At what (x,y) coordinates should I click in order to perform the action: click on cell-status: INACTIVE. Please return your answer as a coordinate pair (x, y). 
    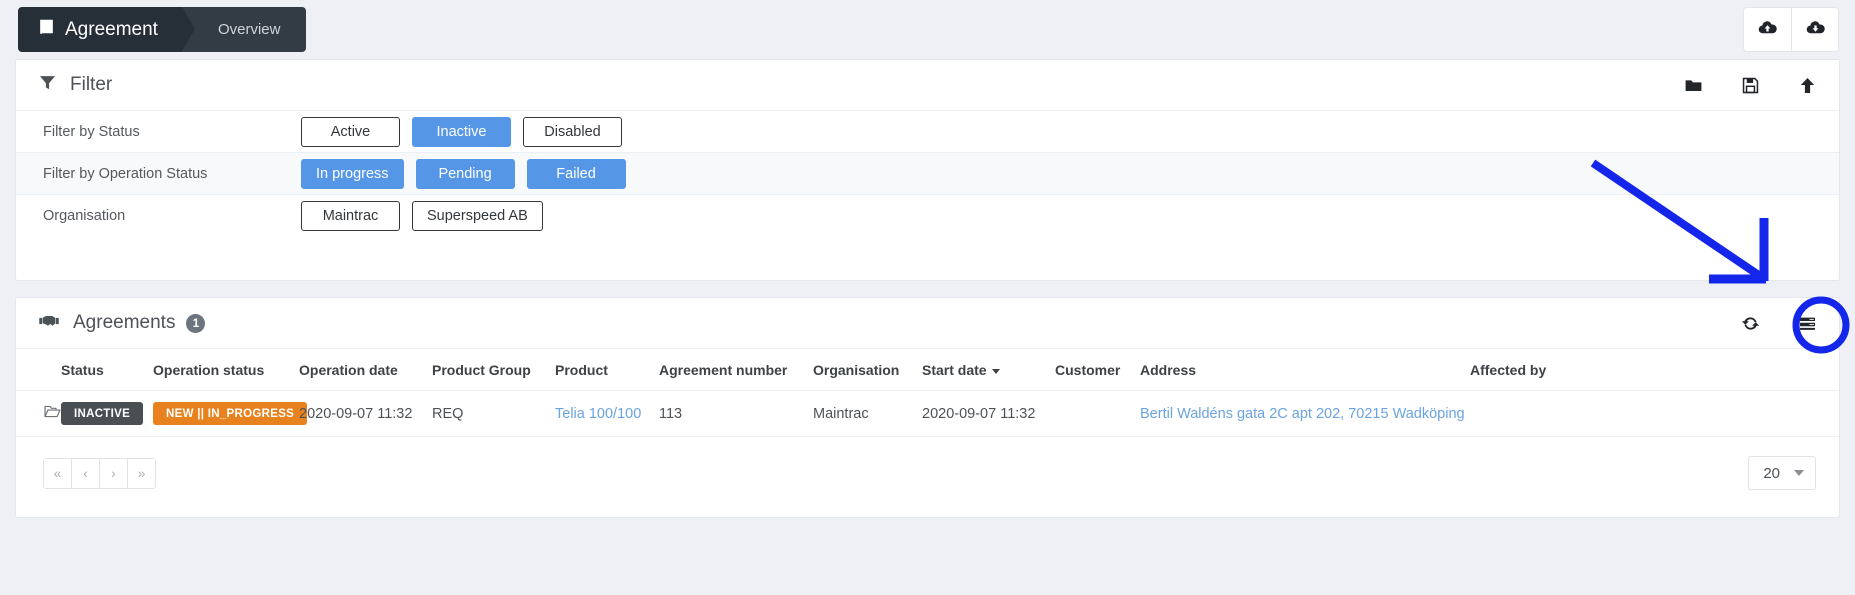
    Looking at the image, I should click on (107, 413).